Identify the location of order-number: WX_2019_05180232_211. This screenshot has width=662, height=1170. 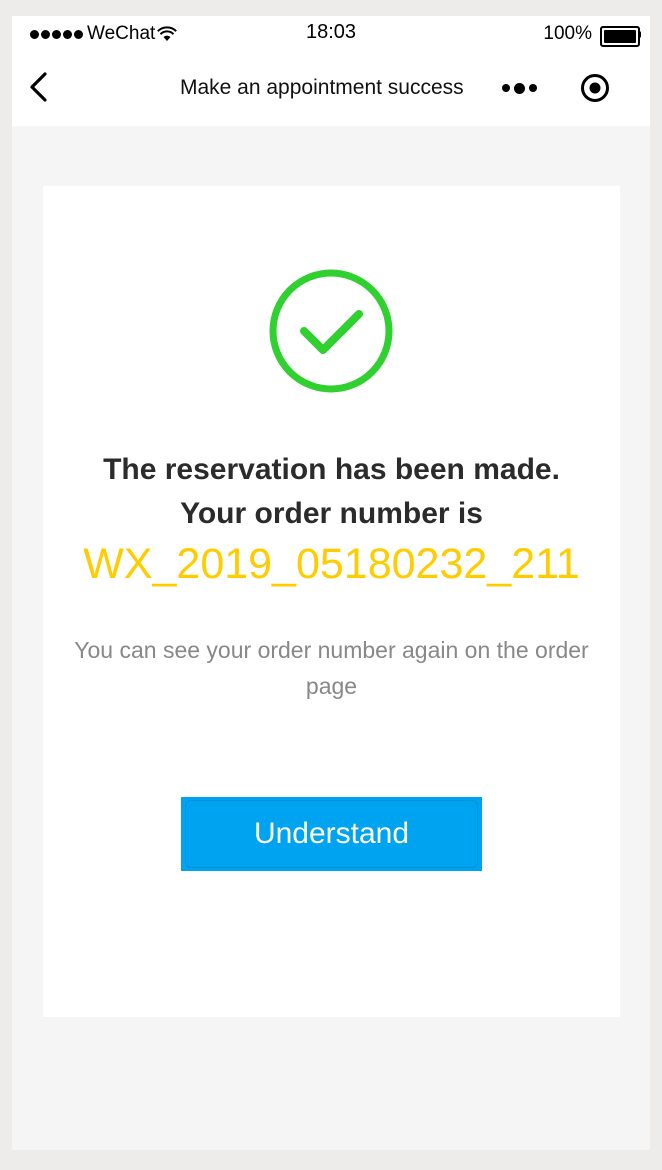
(331, 564).